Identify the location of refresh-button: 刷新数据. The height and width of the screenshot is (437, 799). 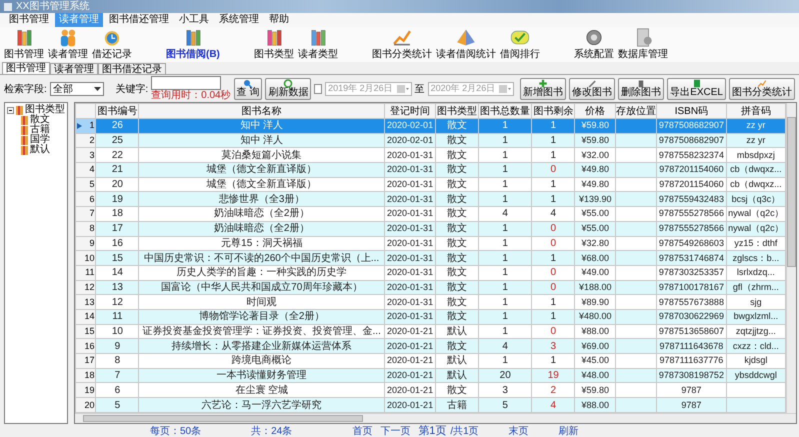
(288, 89).